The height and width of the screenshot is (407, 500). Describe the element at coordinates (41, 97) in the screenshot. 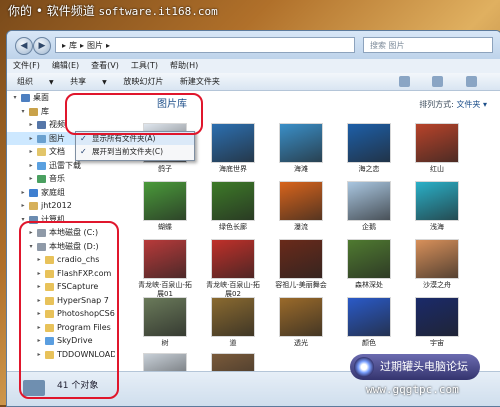

I see `sidebar-item-label: 桌面` at that location.